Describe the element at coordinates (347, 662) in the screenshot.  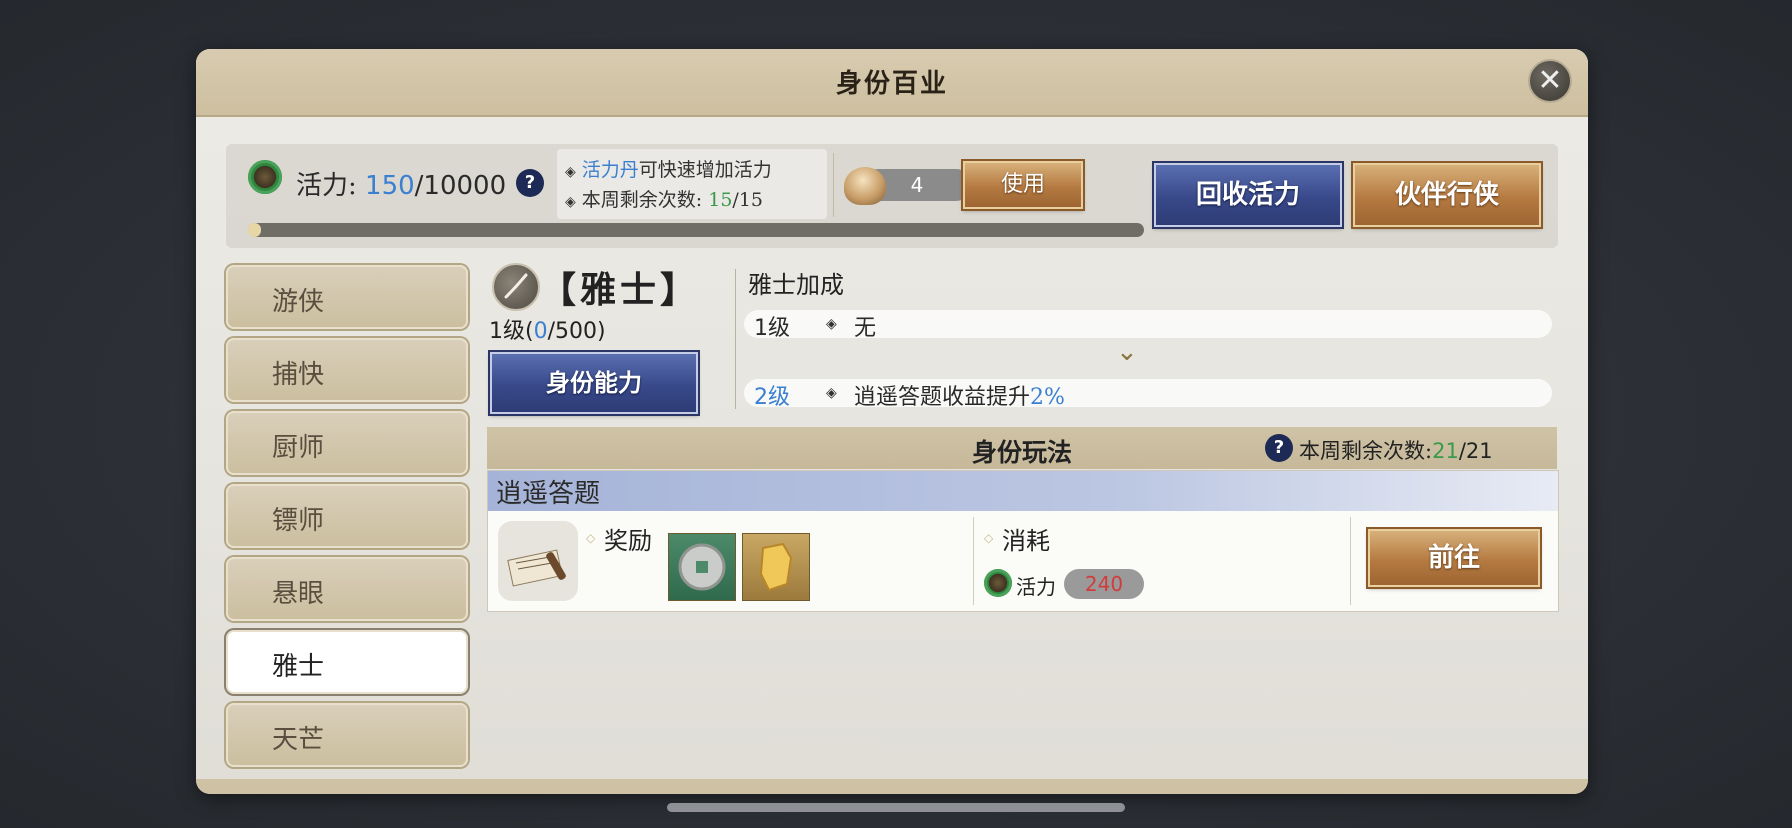
I see `sidebar-item-yashi: 雅士` at that location.